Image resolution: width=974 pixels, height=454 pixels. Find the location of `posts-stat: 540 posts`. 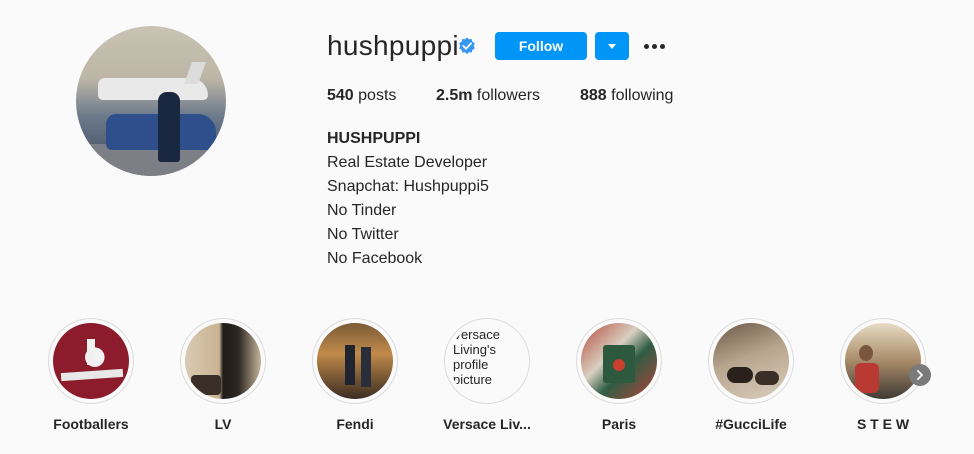

posts-stat: 540 posts is located at coordinates (361, 96).